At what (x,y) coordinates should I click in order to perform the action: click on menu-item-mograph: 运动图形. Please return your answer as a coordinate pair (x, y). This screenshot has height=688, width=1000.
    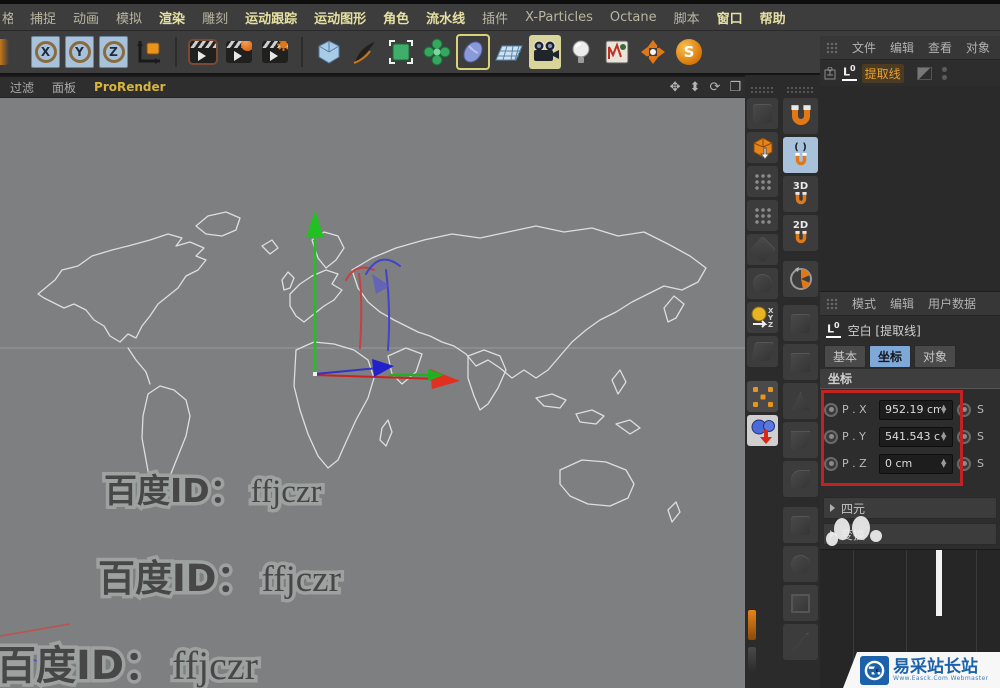
    Looking at the image, I should click on (340, 17).